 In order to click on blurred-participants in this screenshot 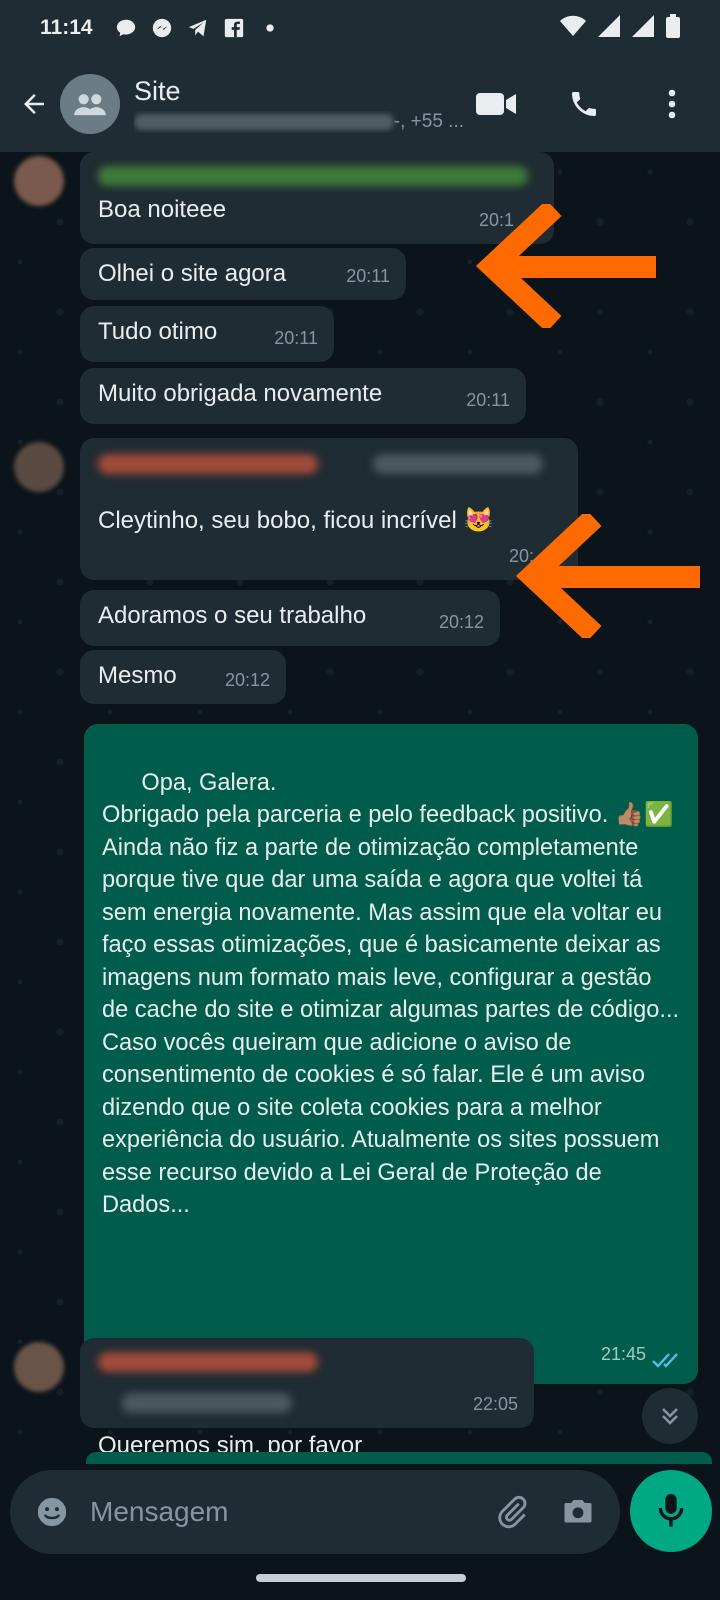, I will do `click(264, 121)`.